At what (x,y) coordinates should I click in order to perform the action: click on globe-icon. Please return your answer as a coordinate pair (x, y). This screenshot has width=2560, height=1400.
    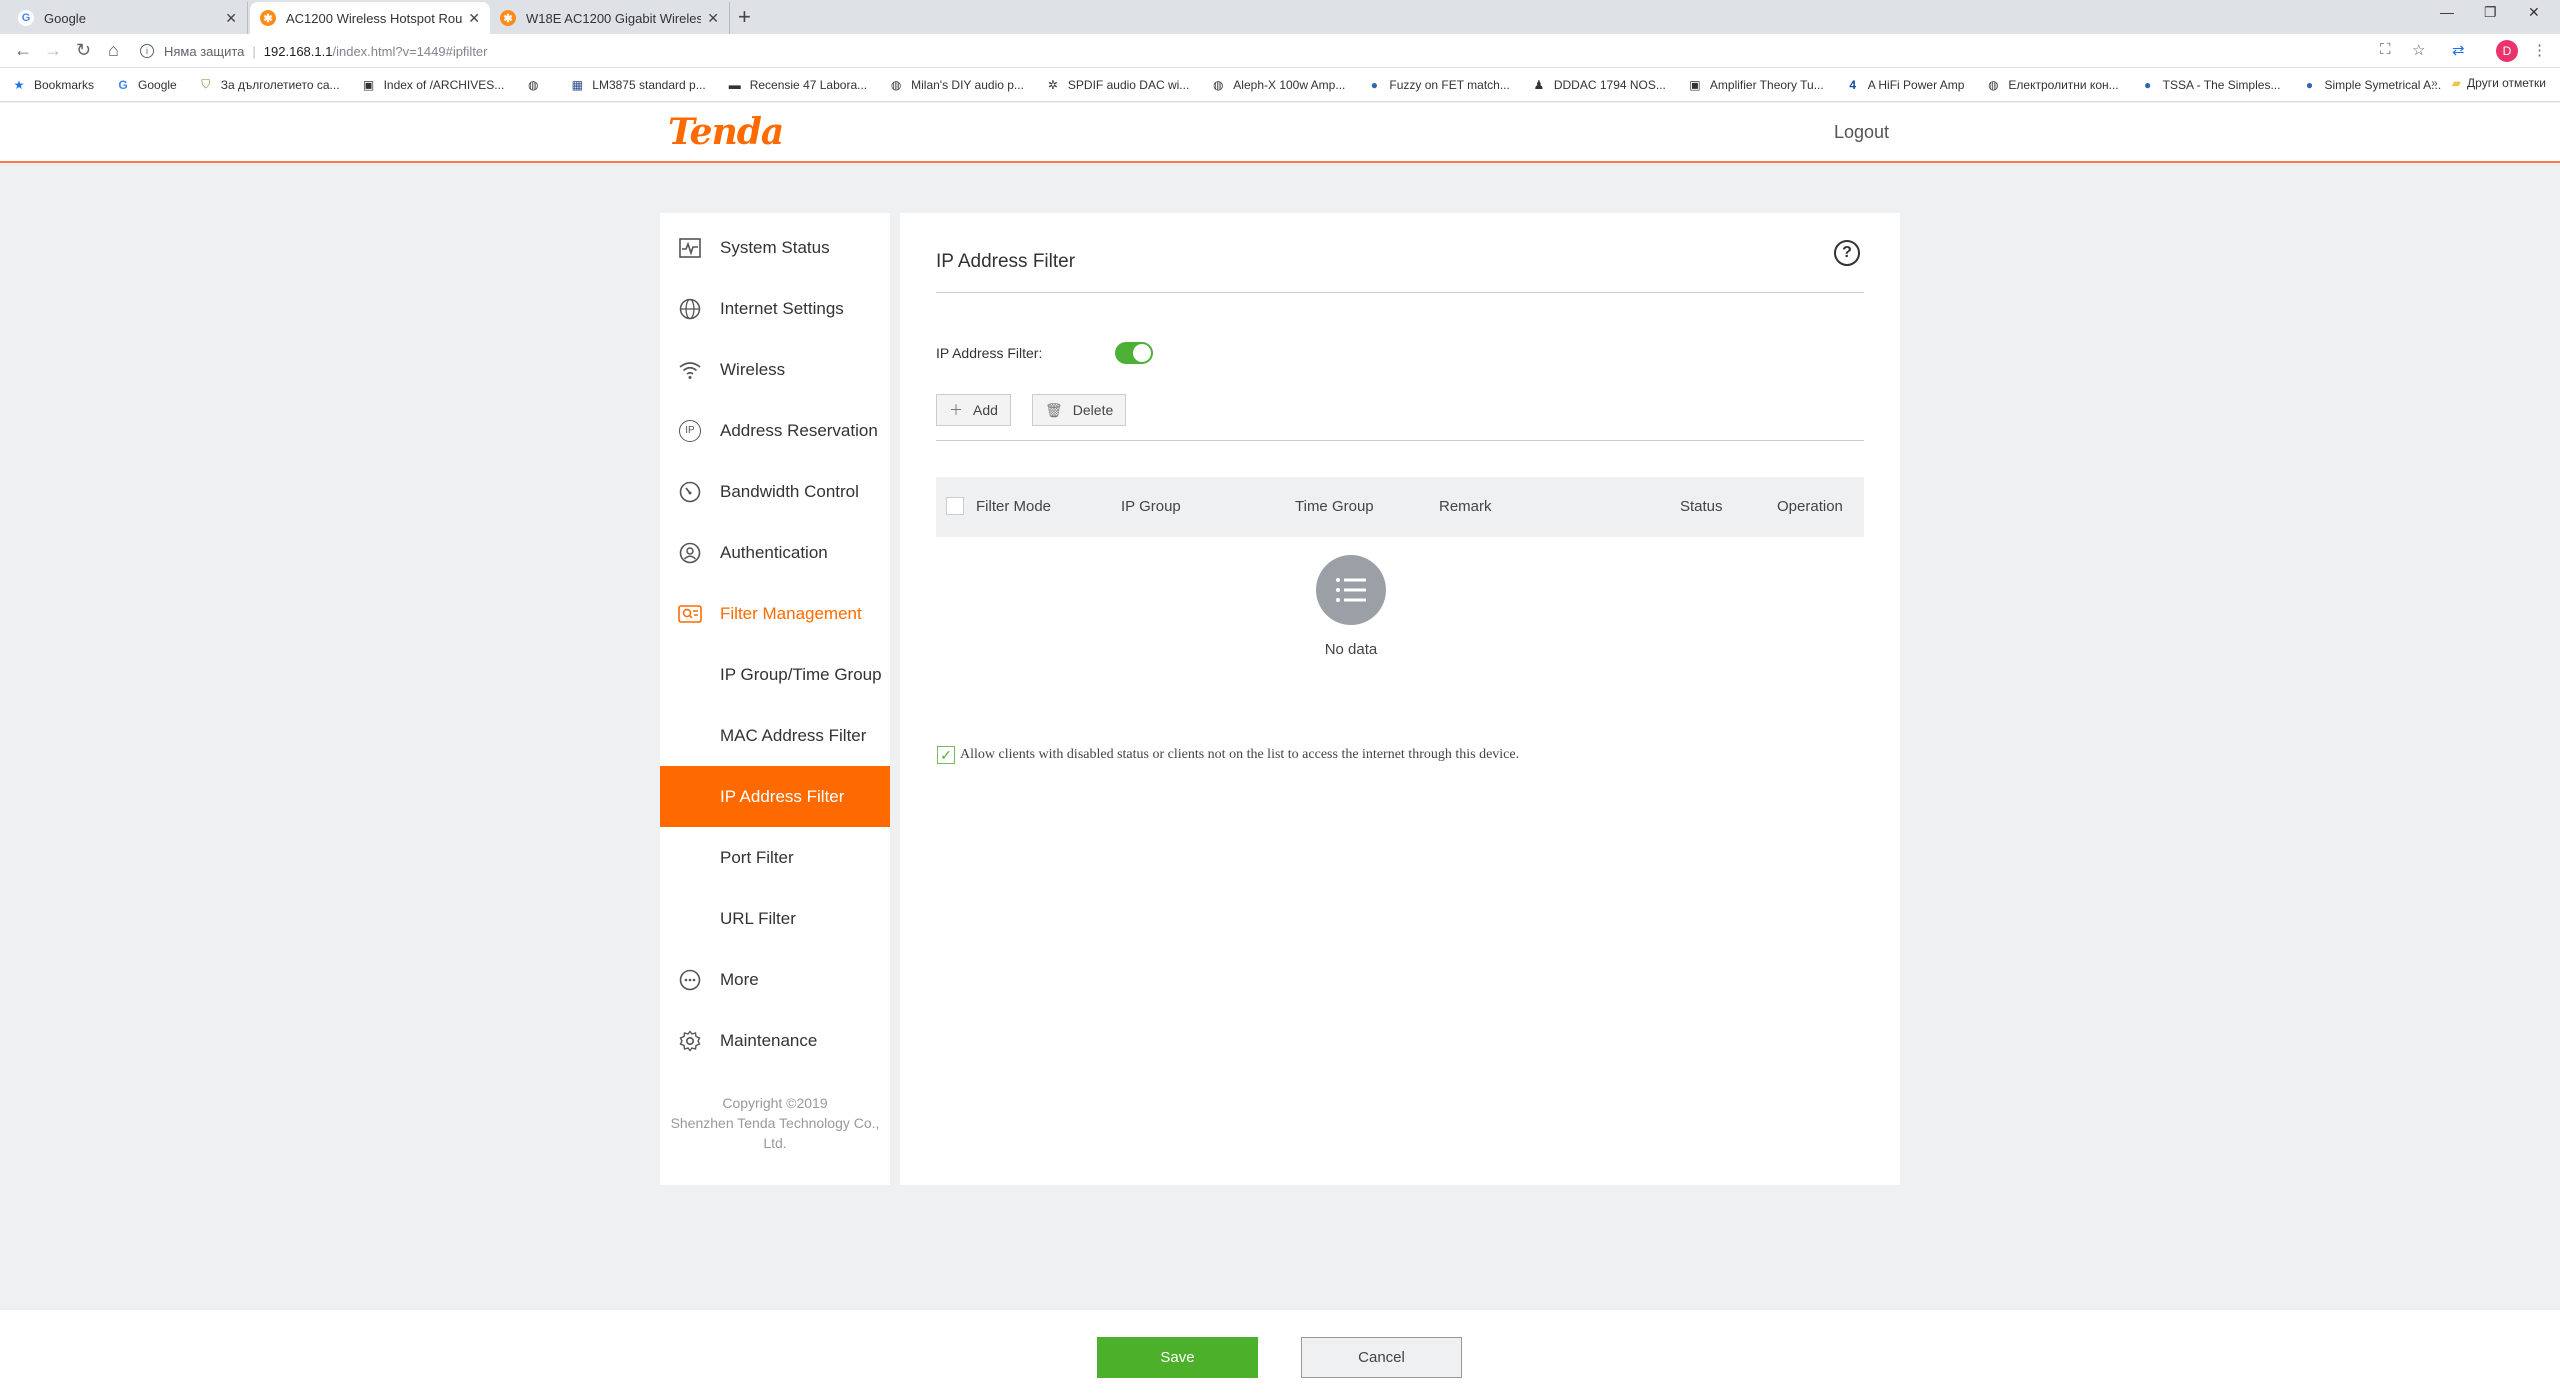
    Looking at the image, I should click on (690, 309).